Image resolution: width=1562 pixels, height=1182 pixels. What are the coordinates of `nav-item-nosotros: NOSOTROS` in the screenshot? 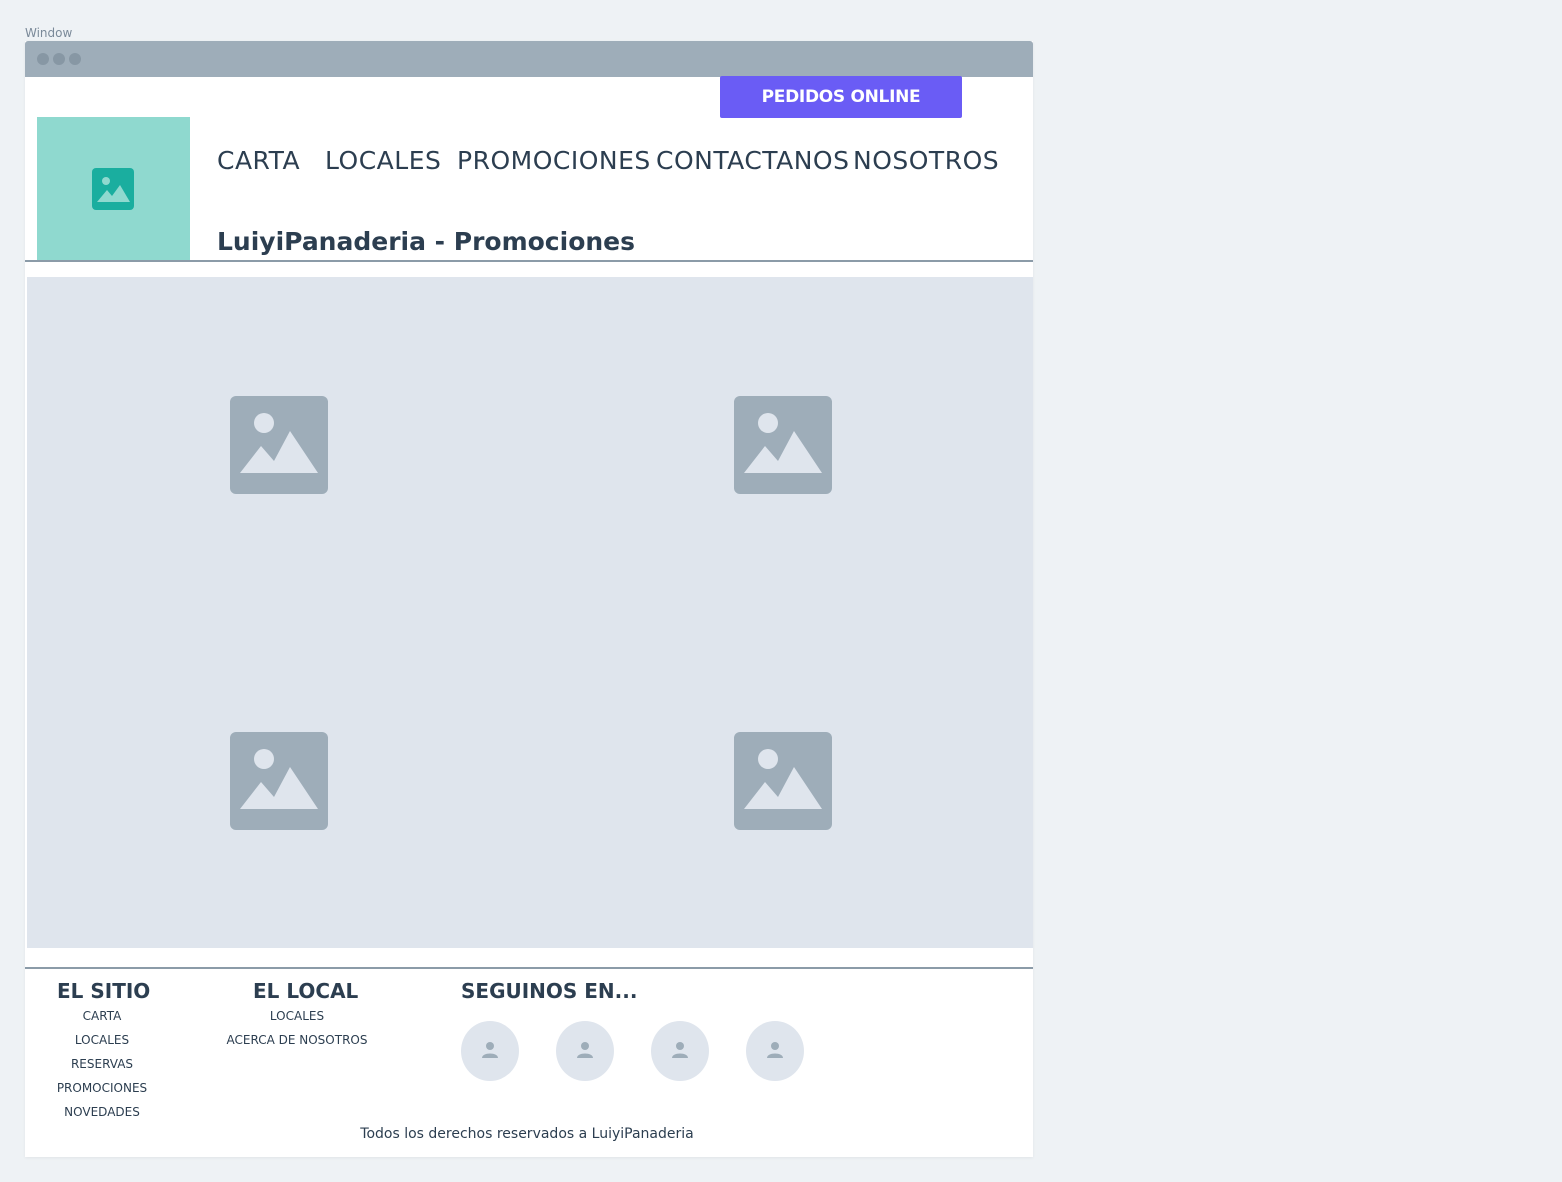 It's located at (926, 160).